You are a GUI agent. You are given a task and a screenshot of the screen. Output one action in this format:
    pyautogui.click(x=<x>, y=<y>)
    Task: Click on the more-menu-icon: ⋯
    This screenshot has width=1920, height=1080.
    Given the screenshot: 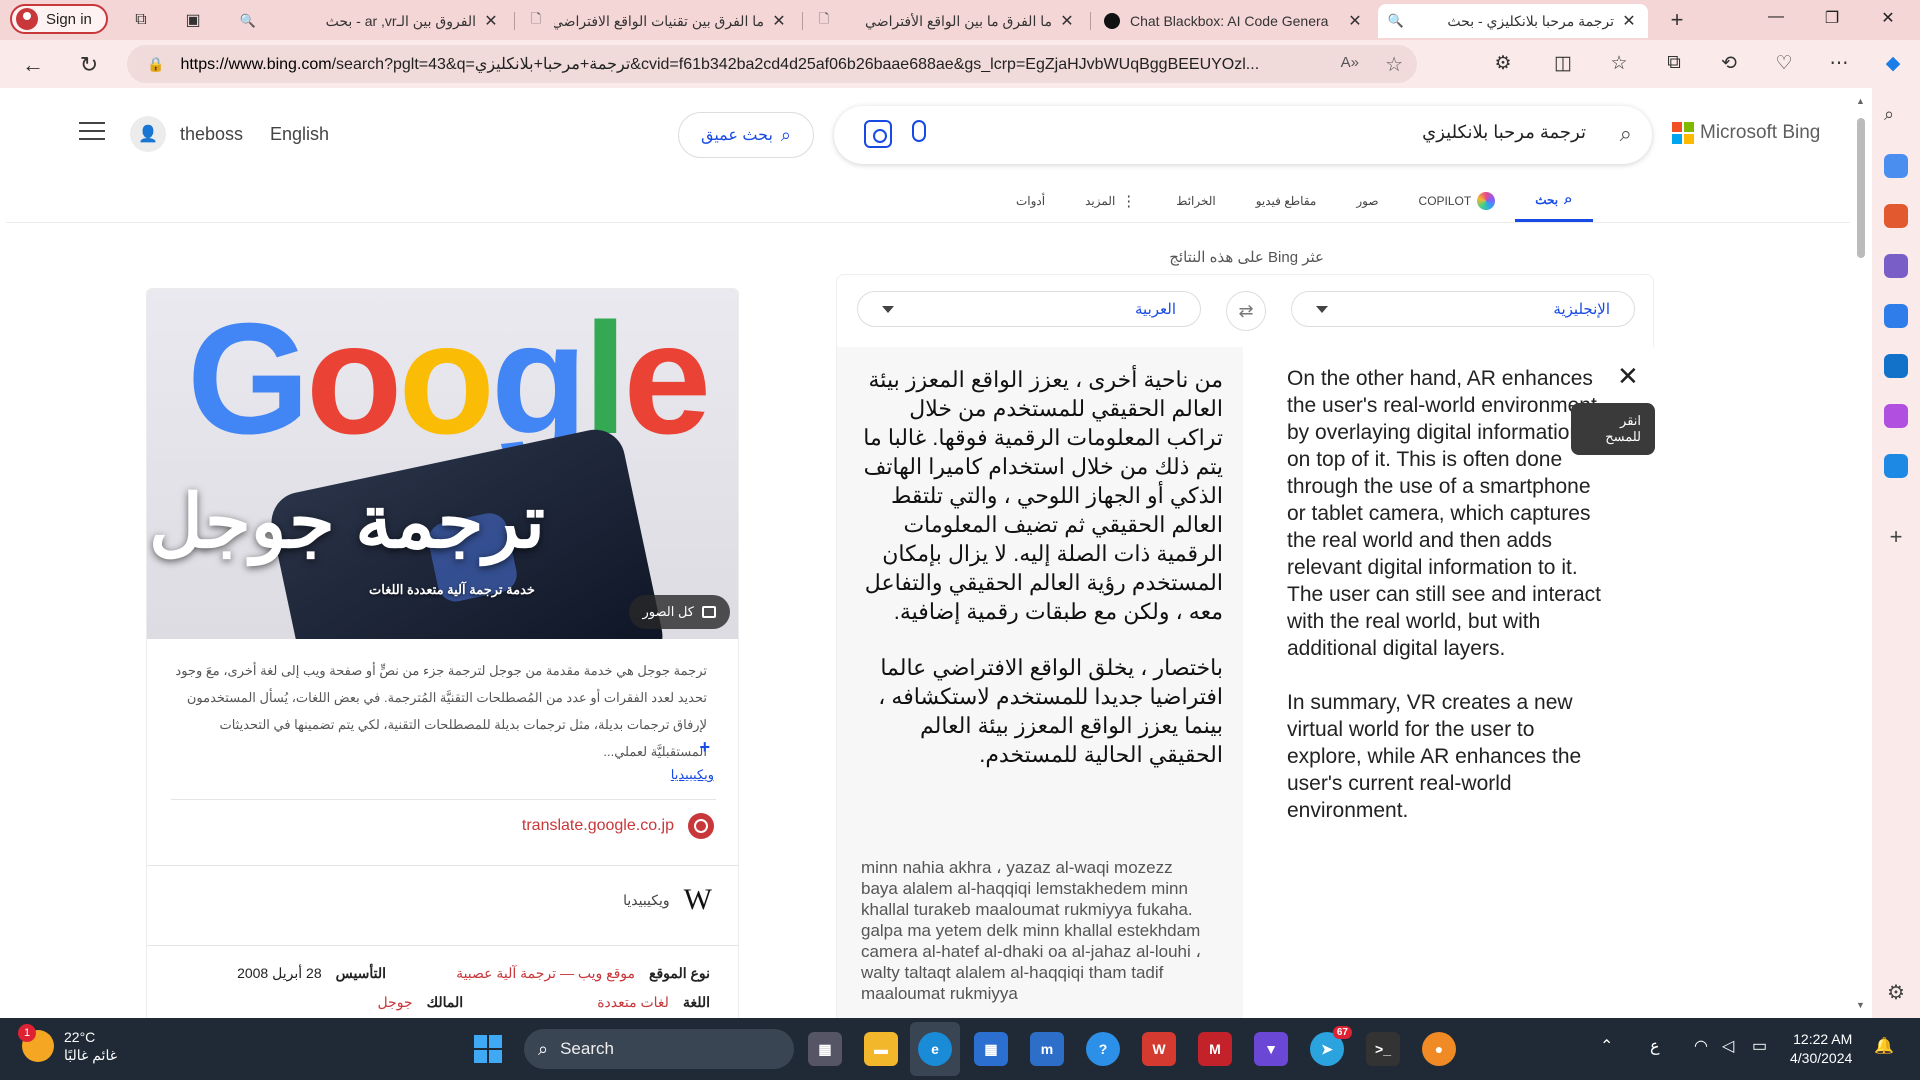 What is the action you would take?
    pyautogui.click(x=1839, y=63)
    